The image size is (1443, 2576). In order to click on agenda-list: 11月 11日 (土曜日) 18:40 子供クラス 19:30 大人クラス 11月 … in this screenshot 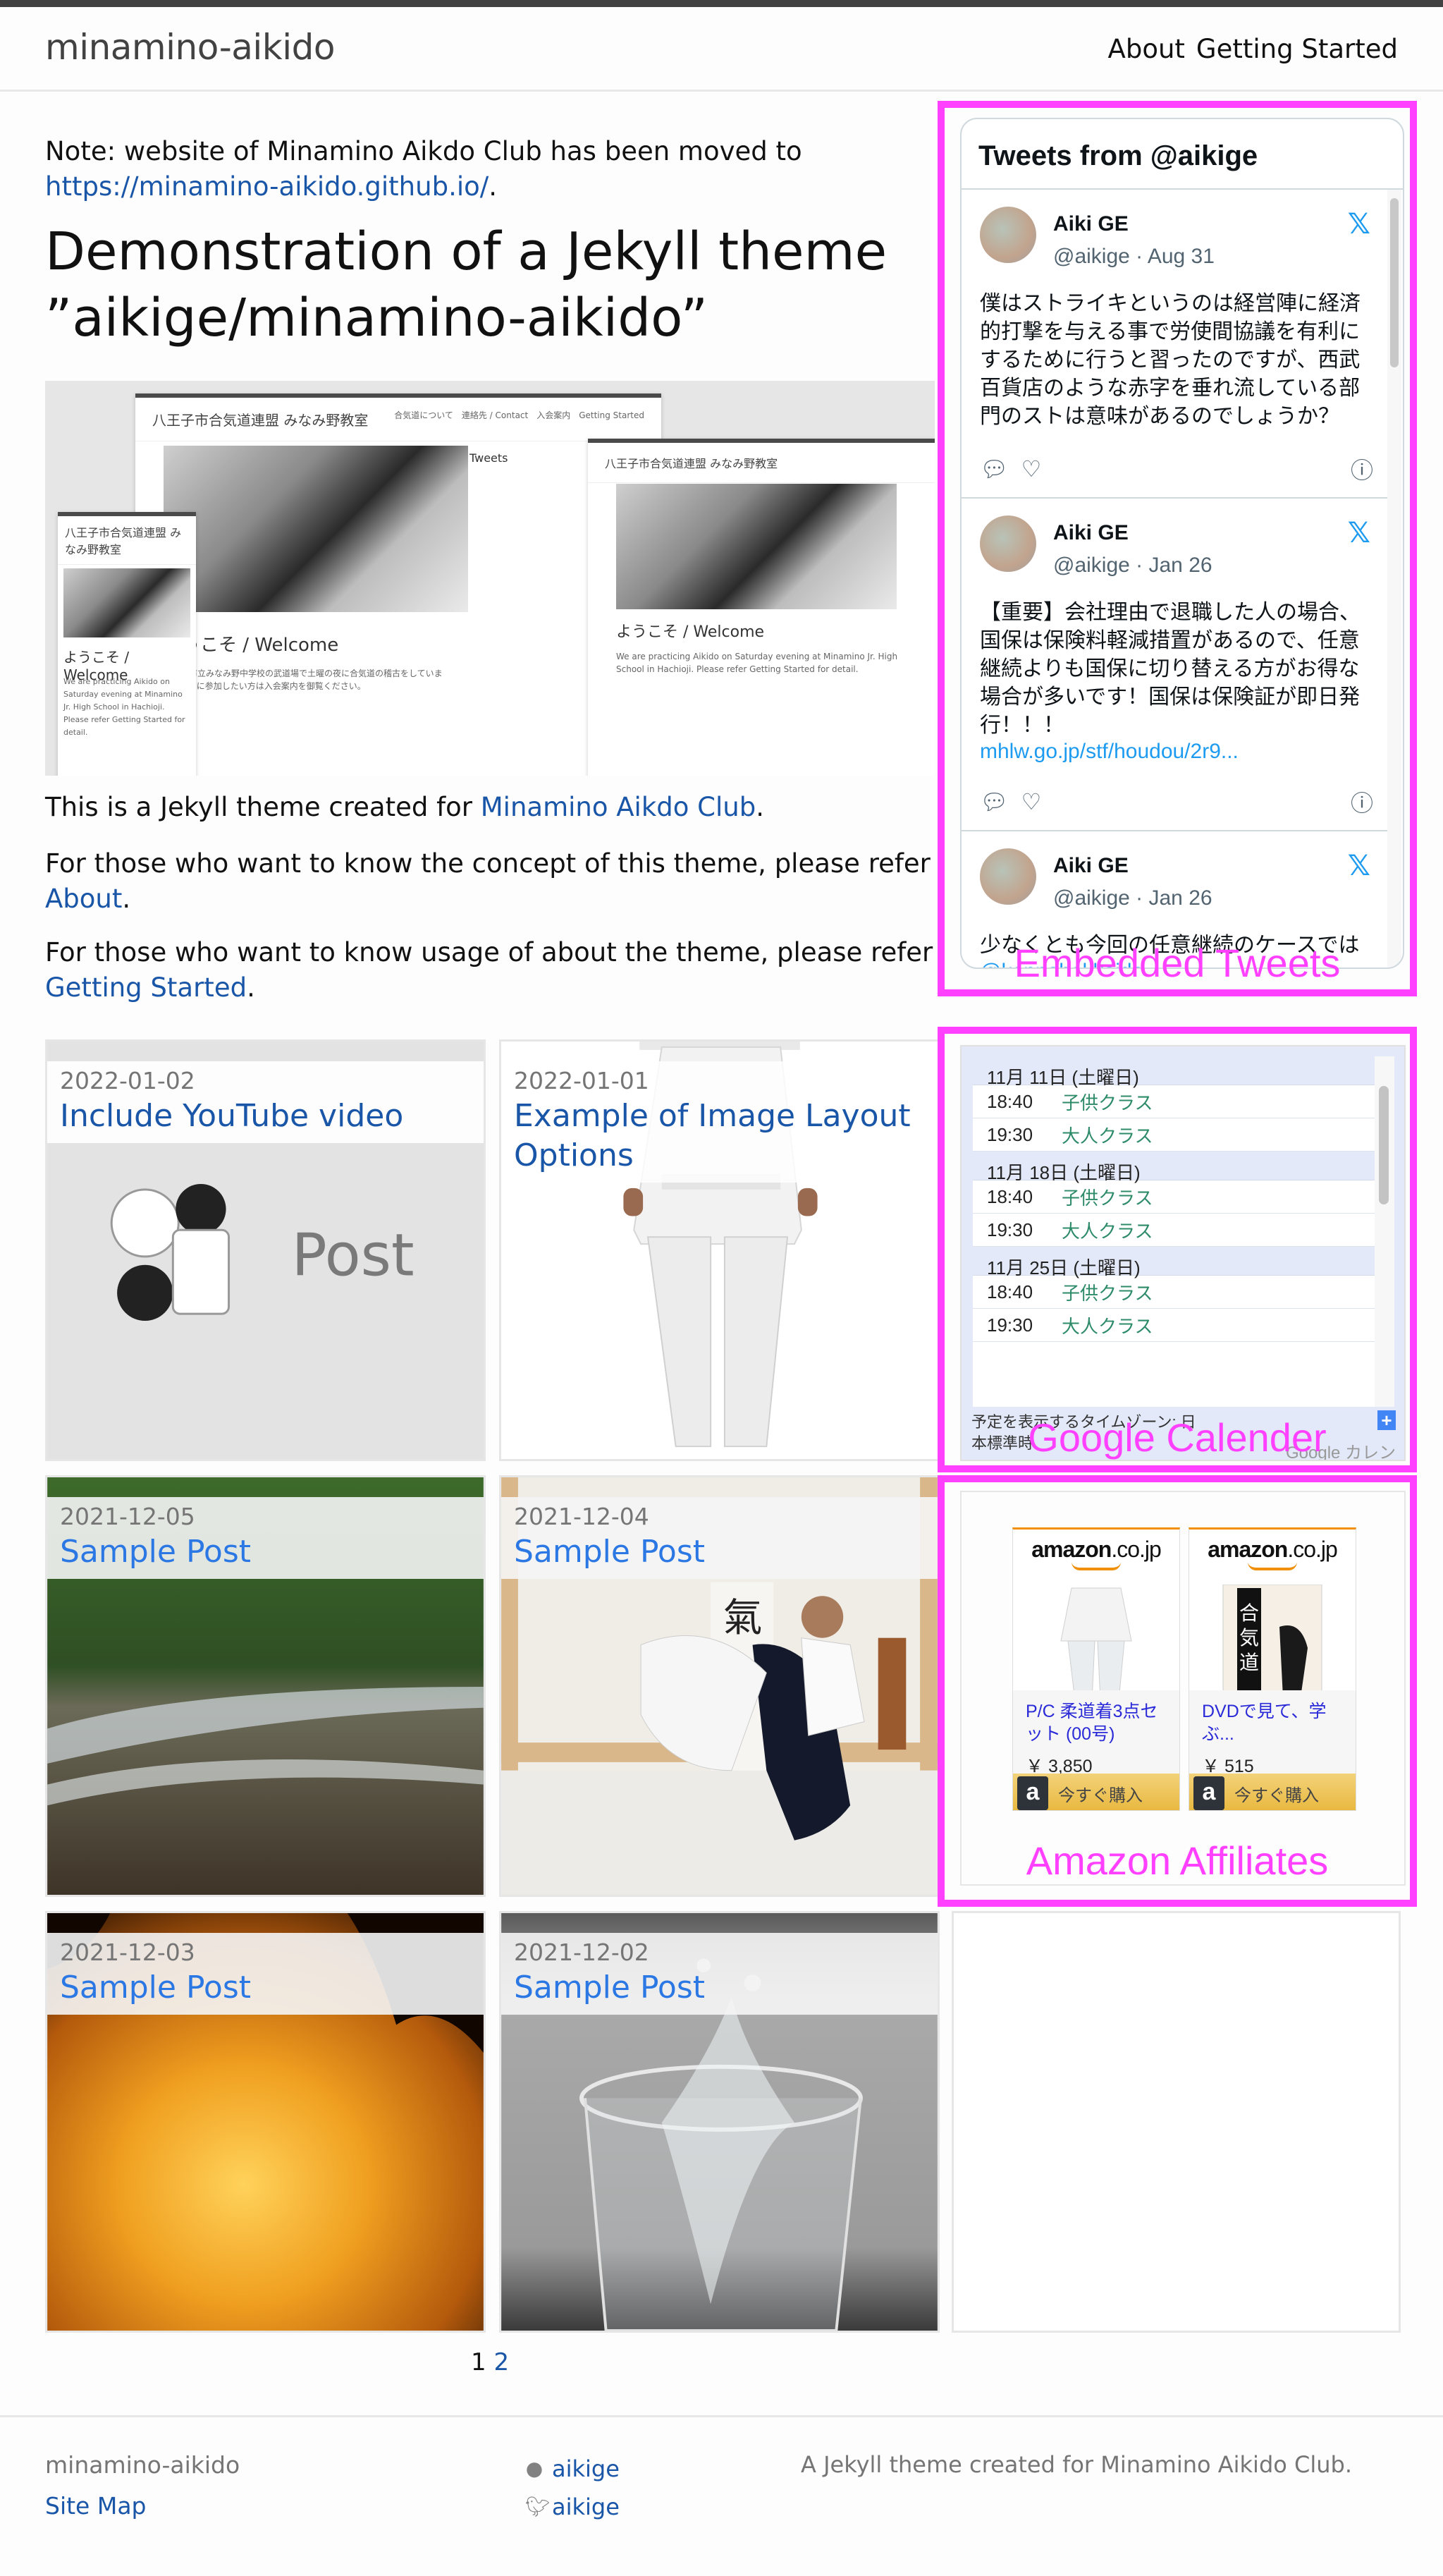, I will do `click(1174, 1232)`.